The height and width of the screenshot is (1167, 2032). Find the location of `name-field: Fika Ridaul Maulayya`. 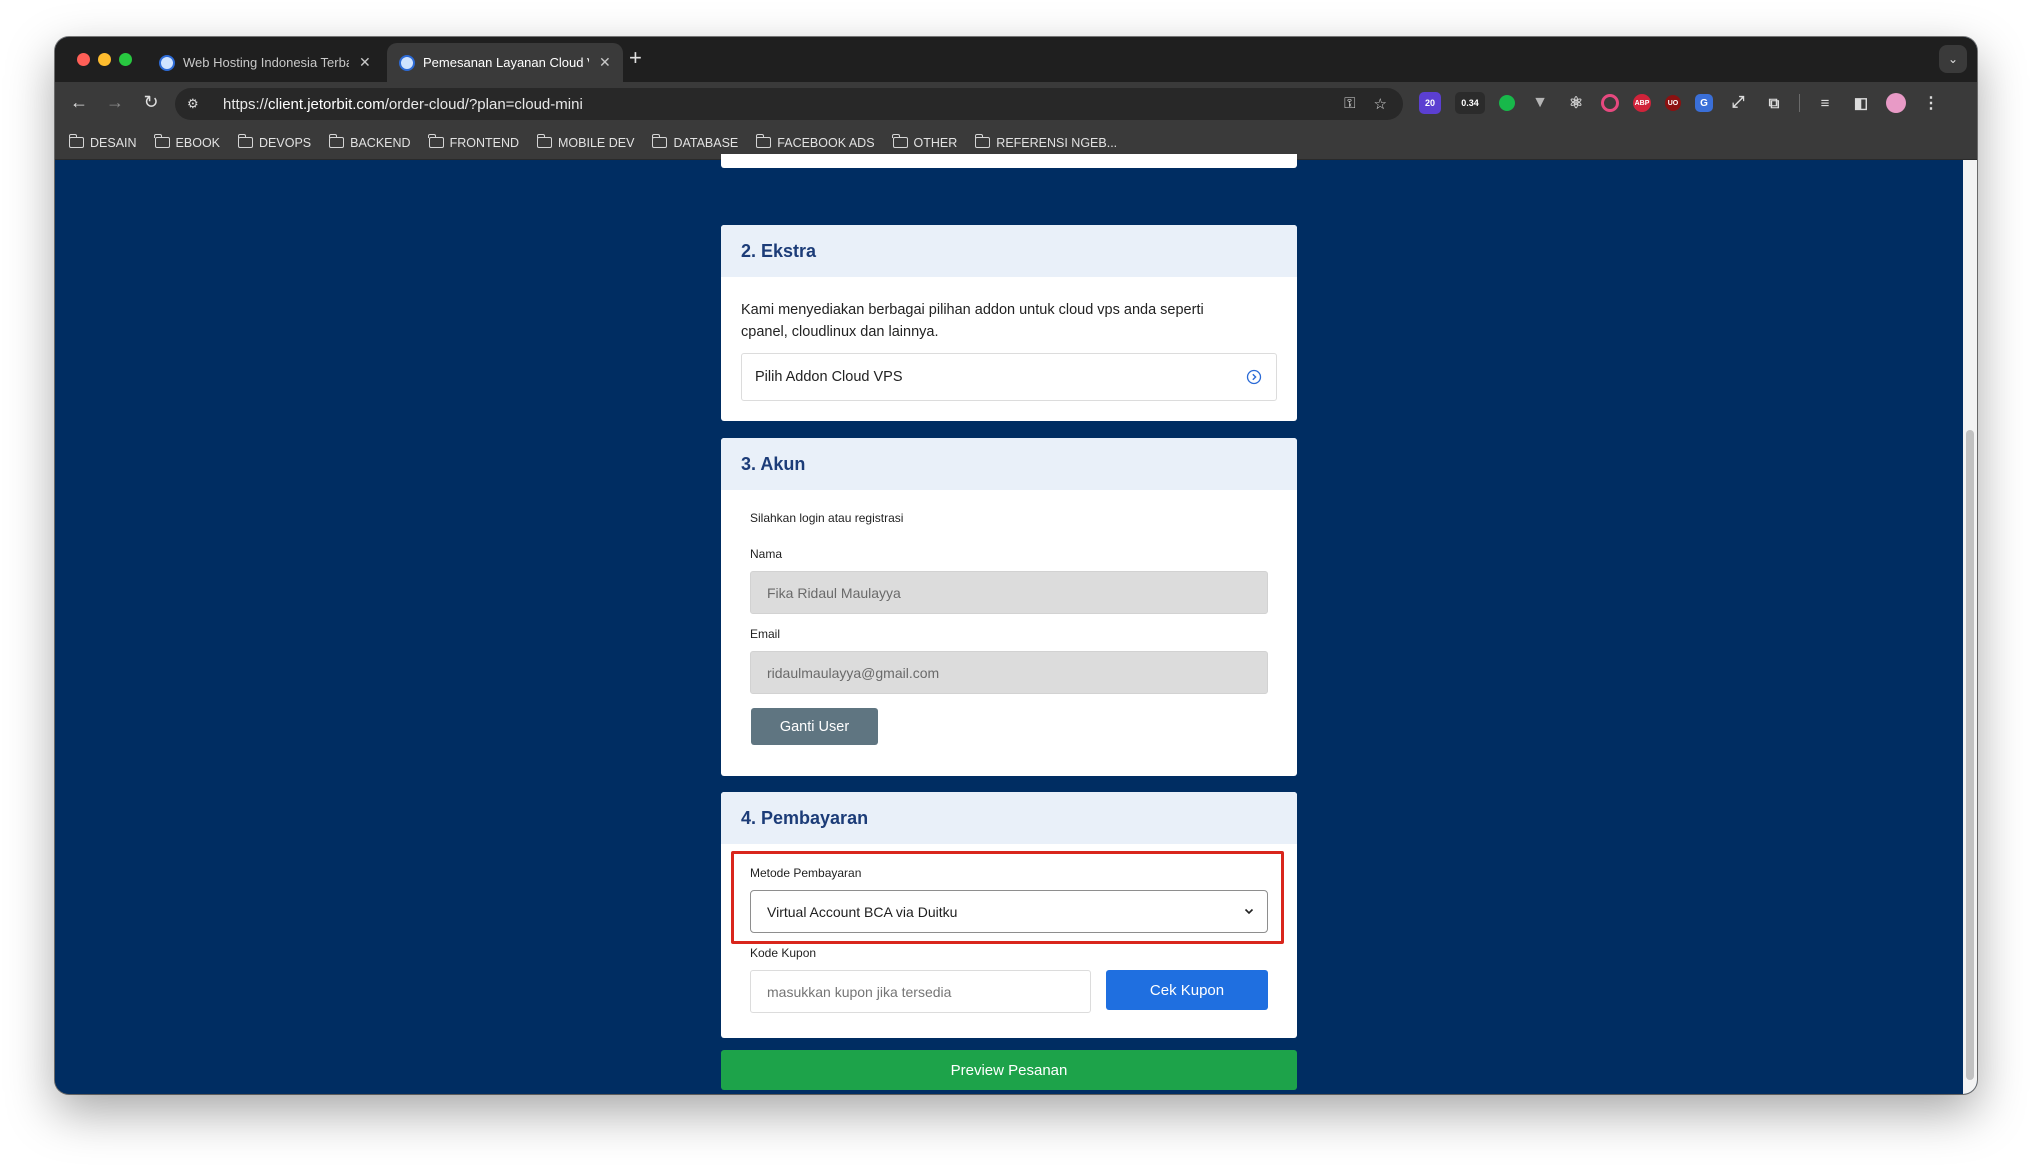

name-field: Fika Ridaul Maulayya is located at coordinates (1009, 592).